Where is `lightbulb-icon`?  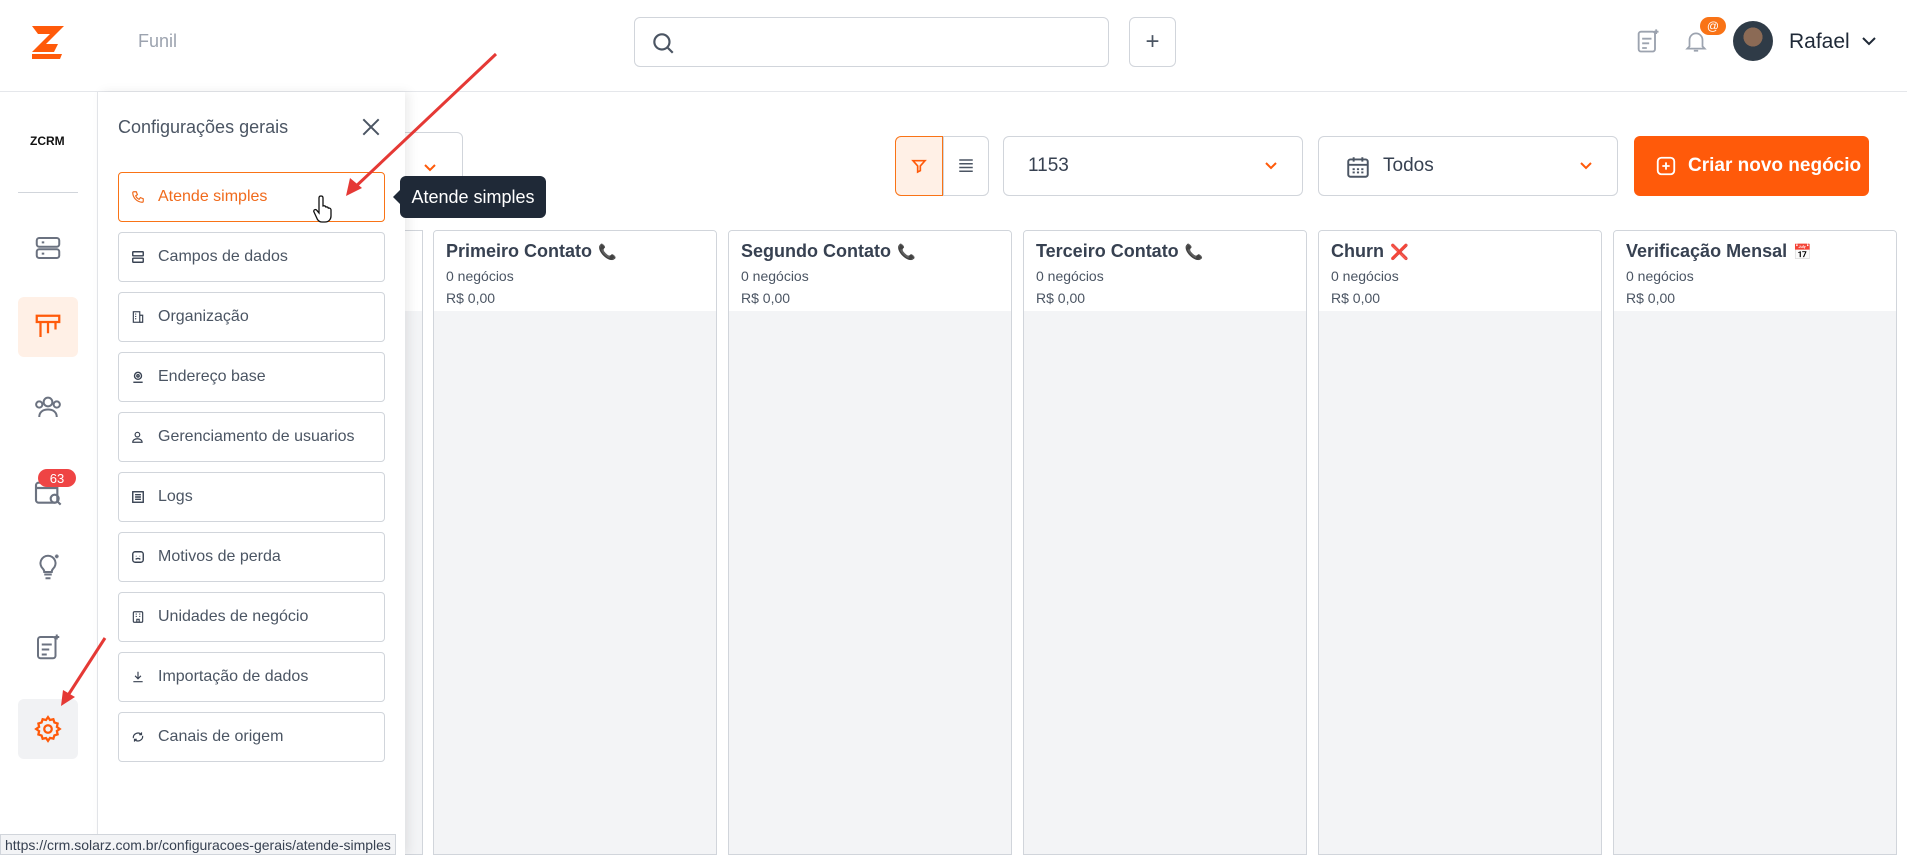 lightbulb-icon is located at coordinates (49, 567).